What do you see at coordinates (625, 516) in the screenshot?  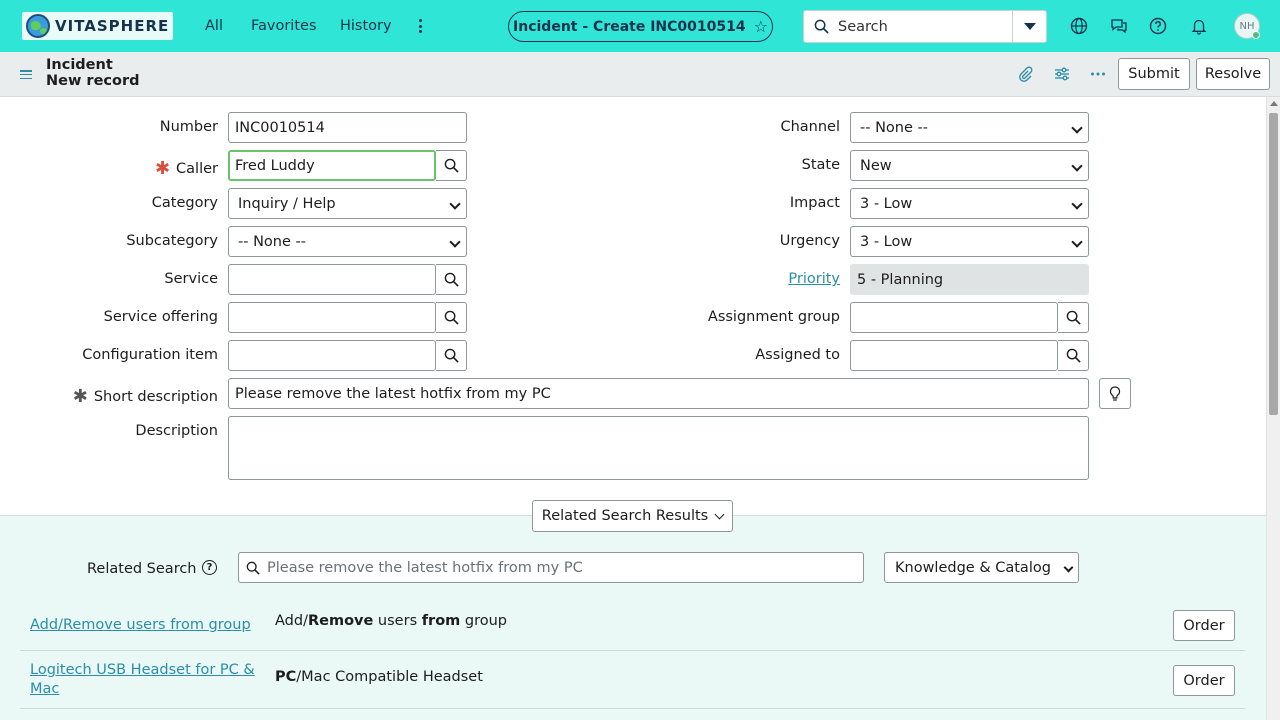 I see `toggle-label: Related Search Results` at bounding box center [625, 516].